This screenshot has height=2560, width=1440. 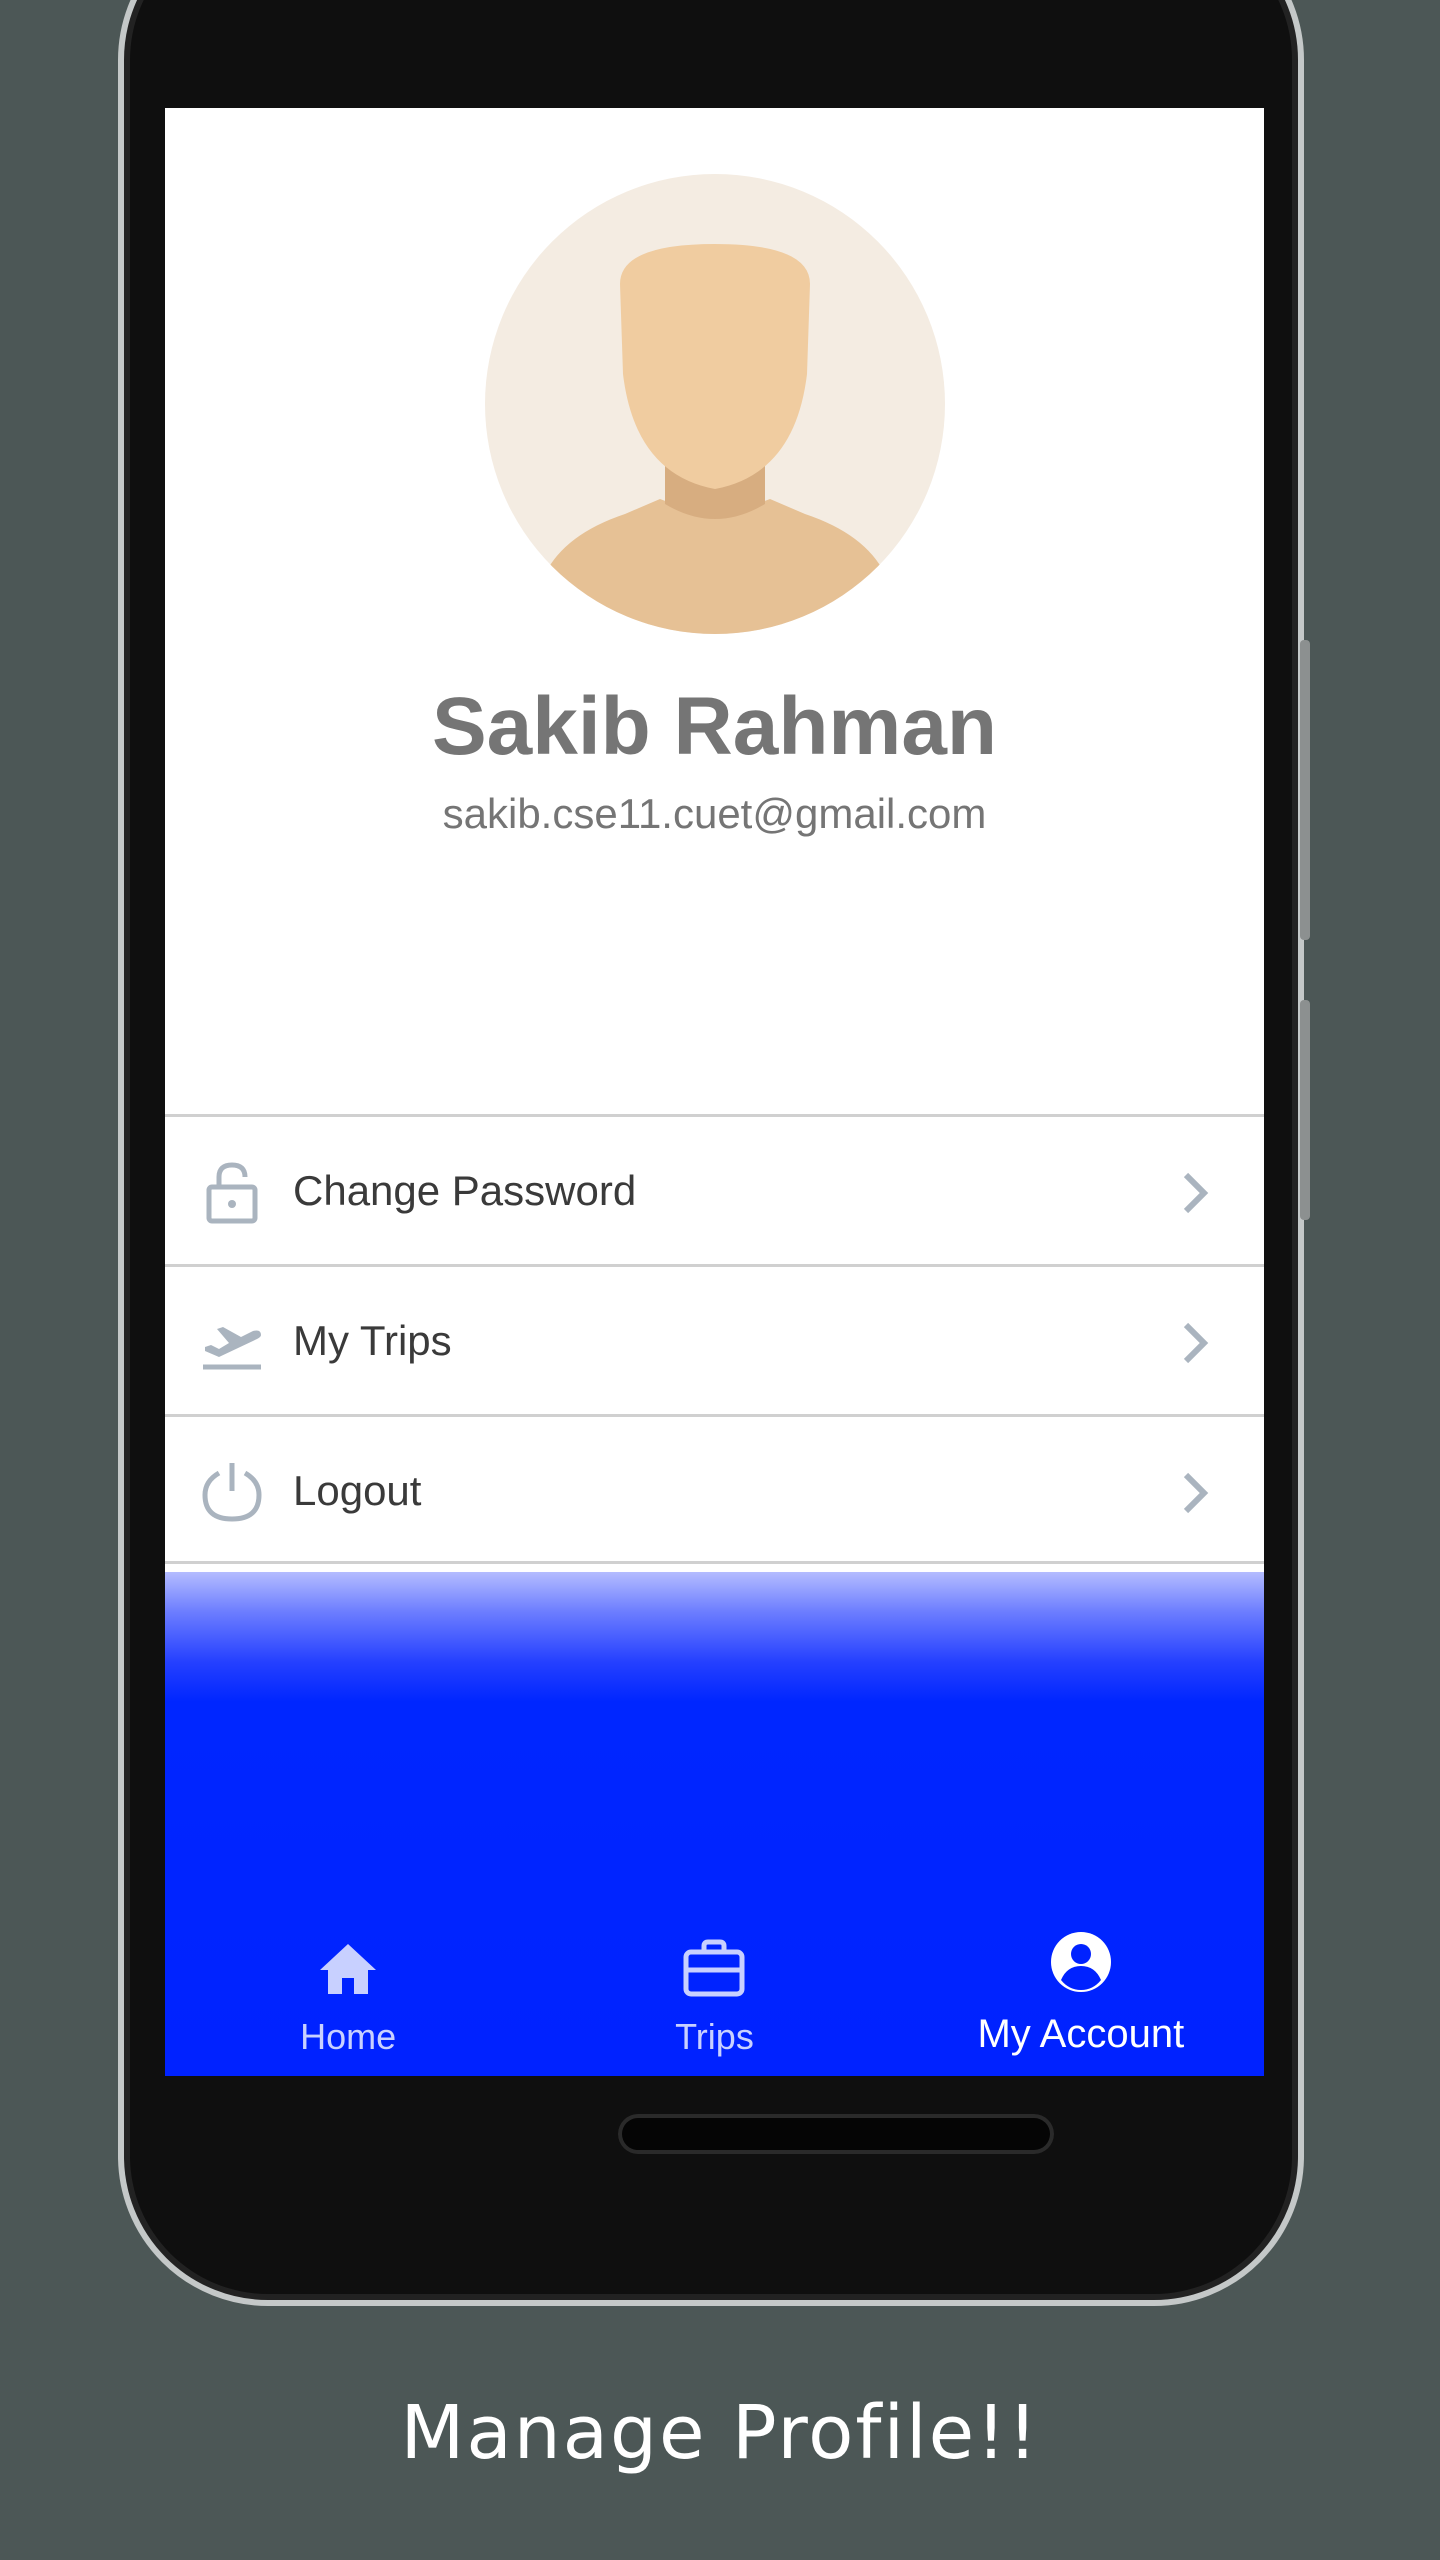 What do you see at coordinates (715, 404) in the screenshot?
I see `avatar` at bounding box center [715, 404].